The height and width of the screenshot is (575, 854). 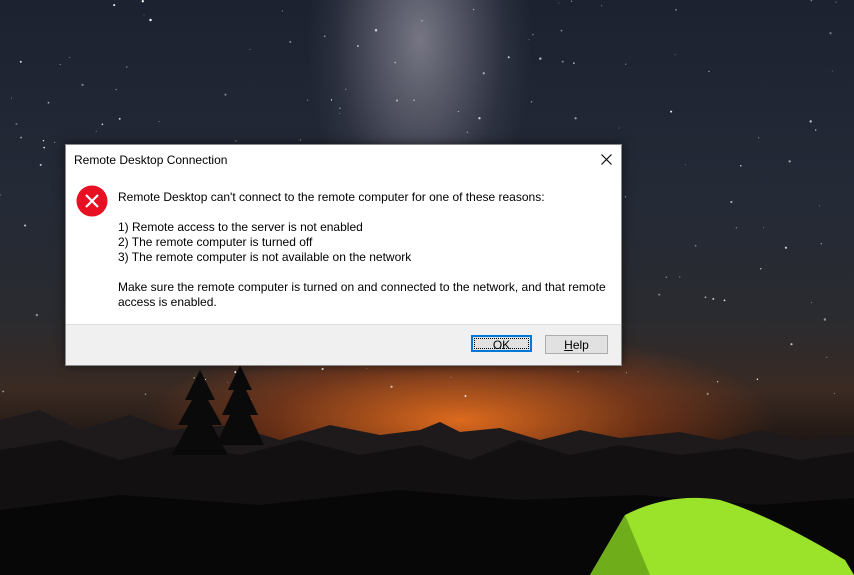 I want to click on button-bar: OK Help, so click(x=343, y=344).